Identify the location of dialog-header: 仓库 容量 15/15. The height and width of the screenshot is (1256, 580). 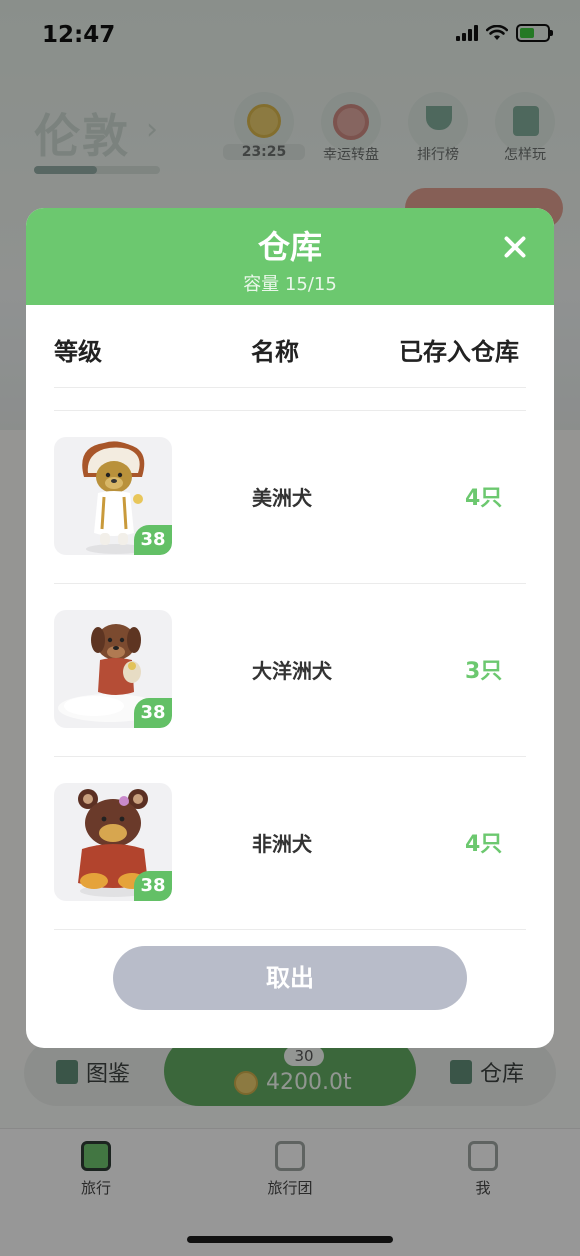
(290, 256).